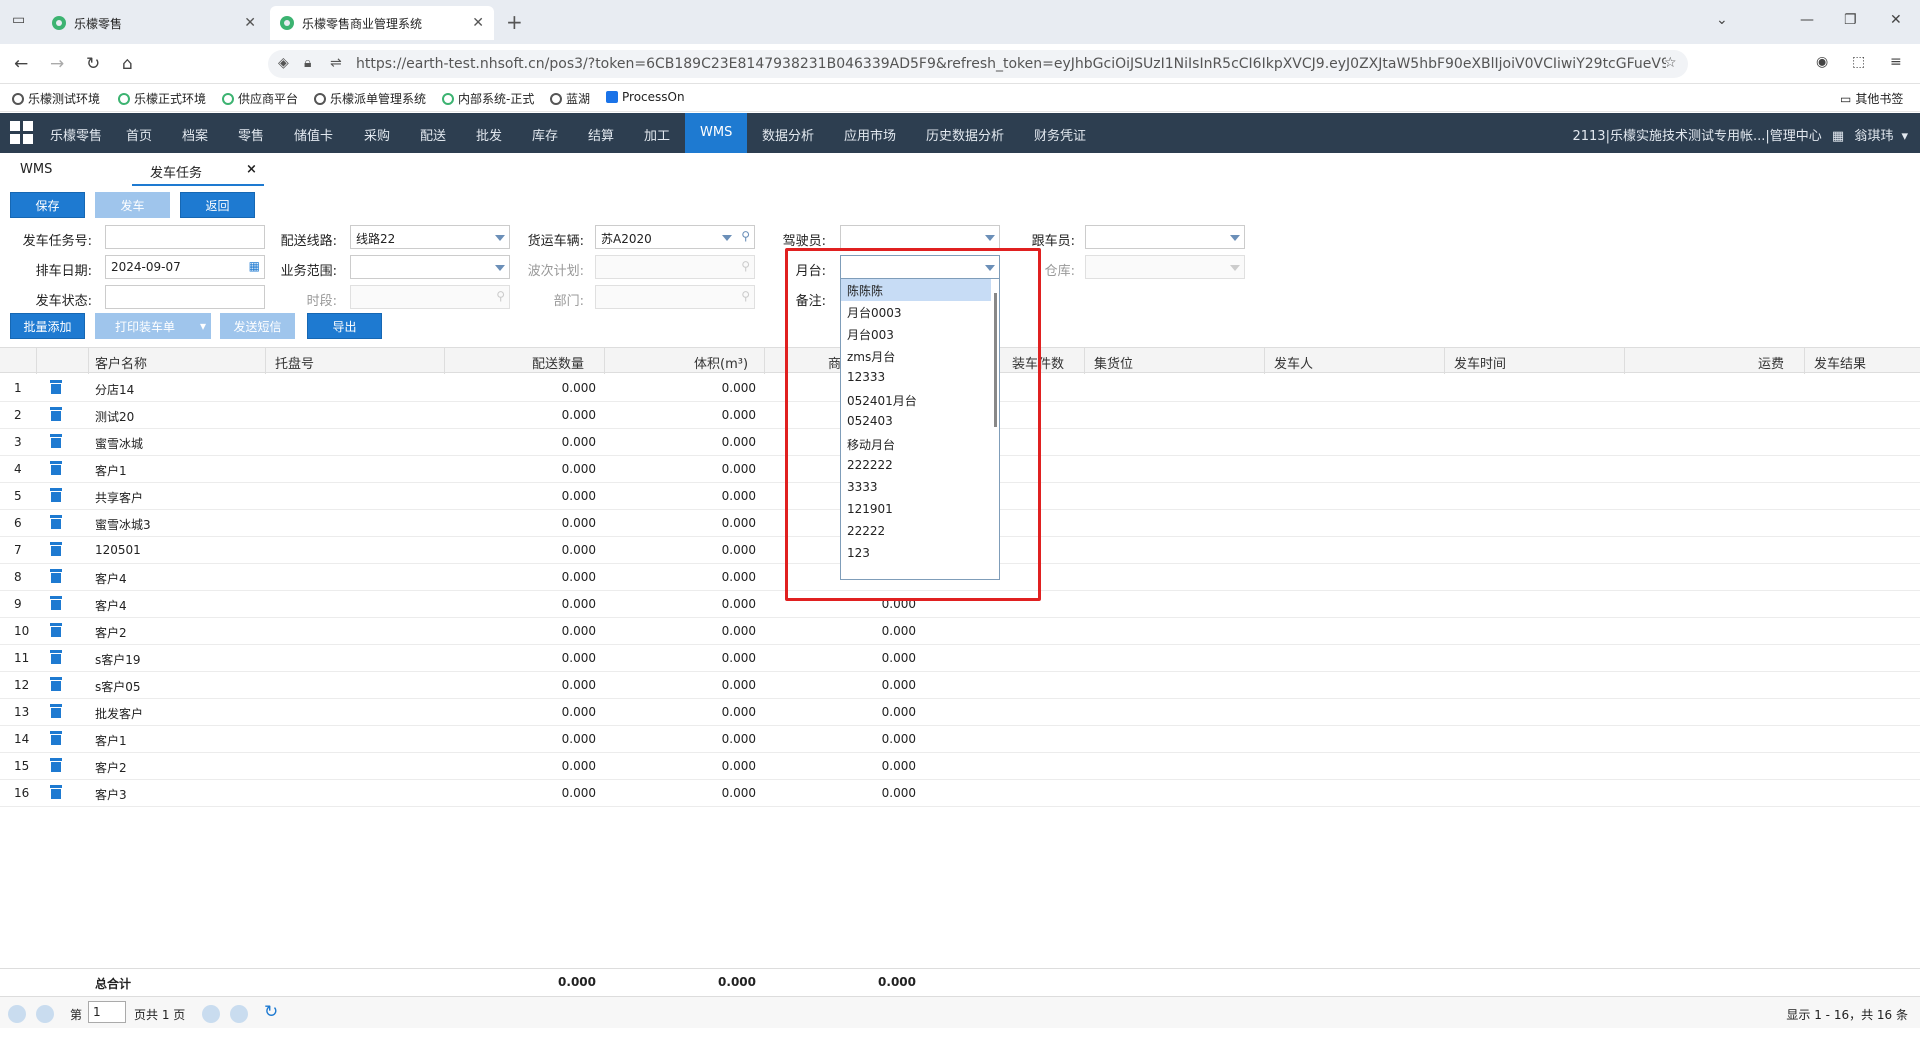 Image resolution: width=1920 pixels, height=1040 pixels. What do you see at coordinates (195, 134) in the screenshot?
I see `menu-item: 档案` at bounding box center [195, 134].